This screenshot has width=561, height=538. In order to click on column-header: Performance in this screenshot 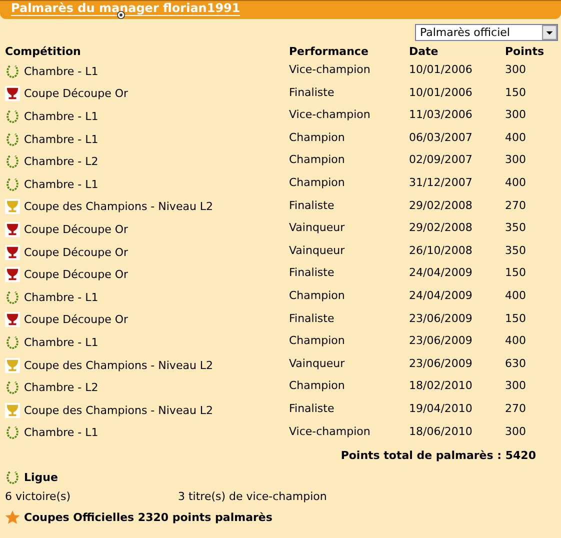, I will do `click(329, 52)`.